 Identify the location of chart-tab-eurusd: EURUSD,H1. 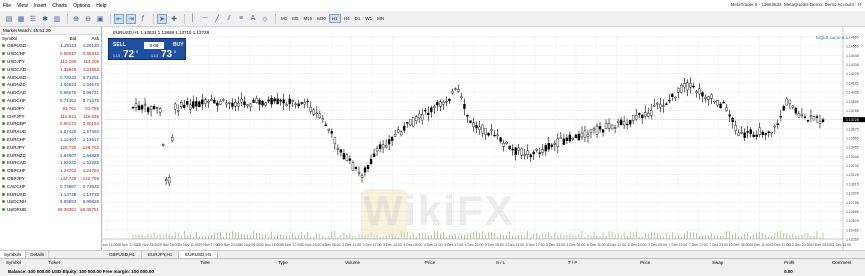
(199, 254).